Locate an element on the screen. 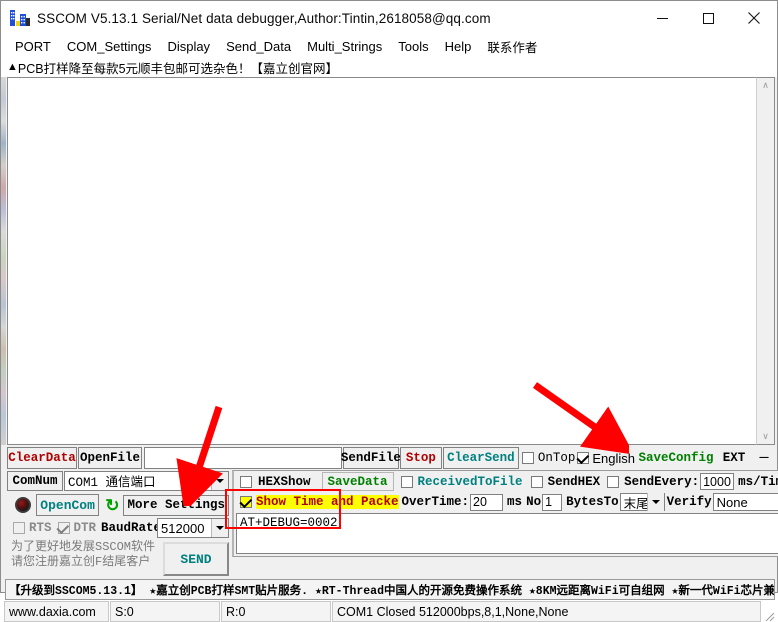 The width and height of the screenshot is (778, 622). chevron-down-icon-bytesto is located at coordinates (655, 502).